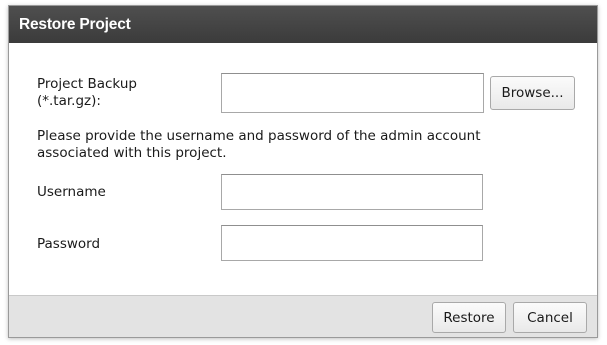  What do you see at coordinates (132, 153) in the screenshot?
I see `instructions-line2: associated with this project.` at bounding box center [132, 153].